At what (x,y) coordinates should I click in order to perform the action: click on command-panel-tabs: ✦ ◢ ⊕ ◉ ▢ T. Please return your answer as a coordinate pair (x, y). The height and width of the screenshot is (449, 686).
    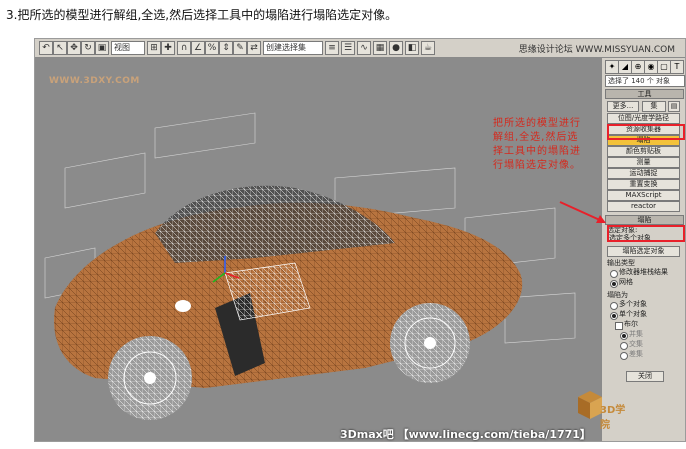
    Looking at the image, I should click on (644, 67).